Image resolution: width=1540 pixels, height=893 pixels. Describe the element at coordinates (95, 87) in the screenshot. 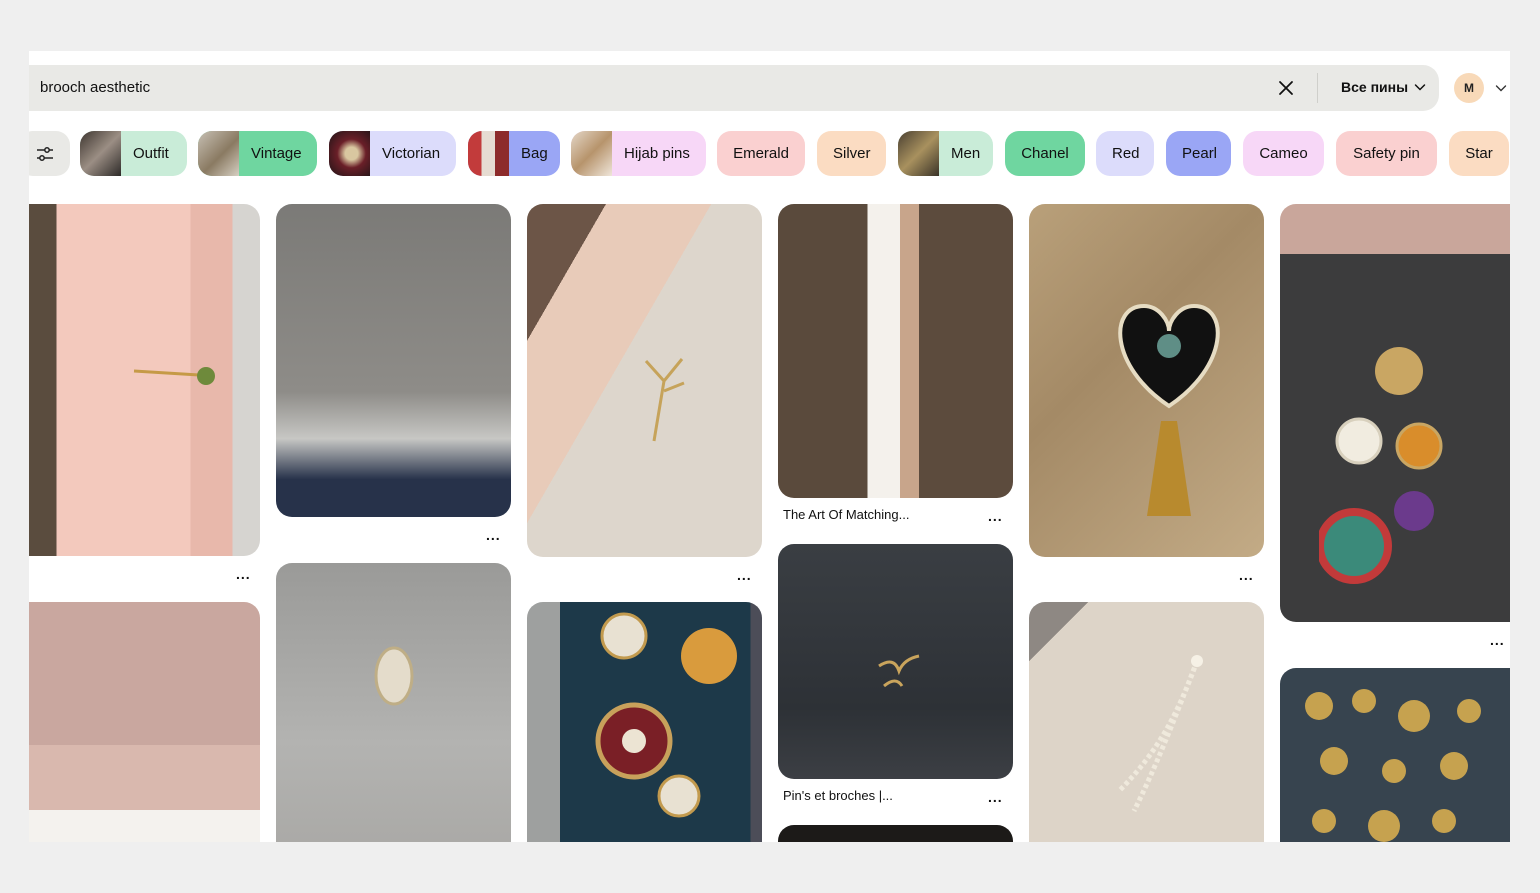

I see `search-input: brooch aesthetic` at that location.